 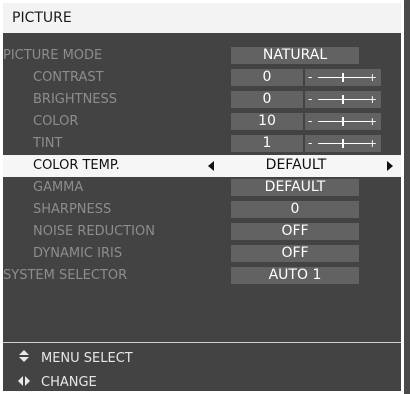 What do you see at coordinates (211, 166) in the screenshot?
I see `left-arrow-icon` at bounding box center [211, 166].